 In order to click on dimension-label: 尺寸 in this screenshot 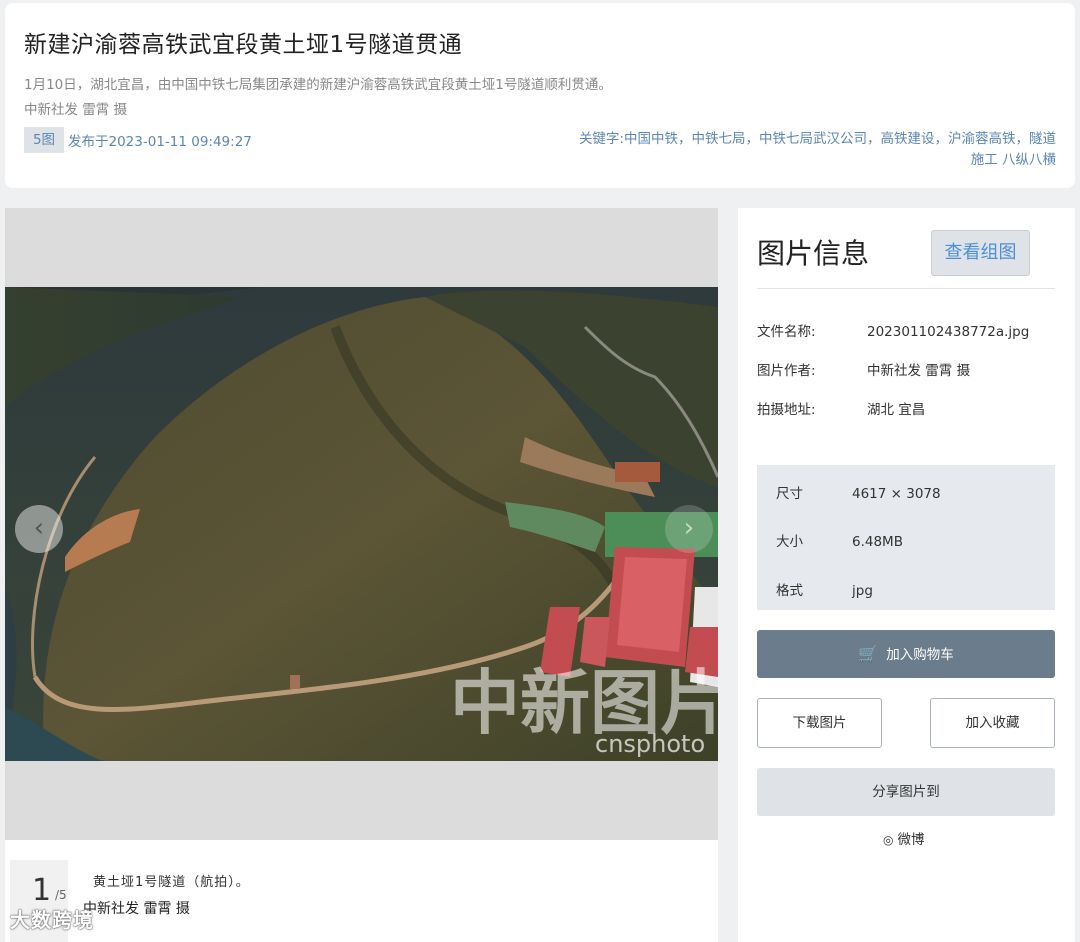, I will do `click(789, 494)`.